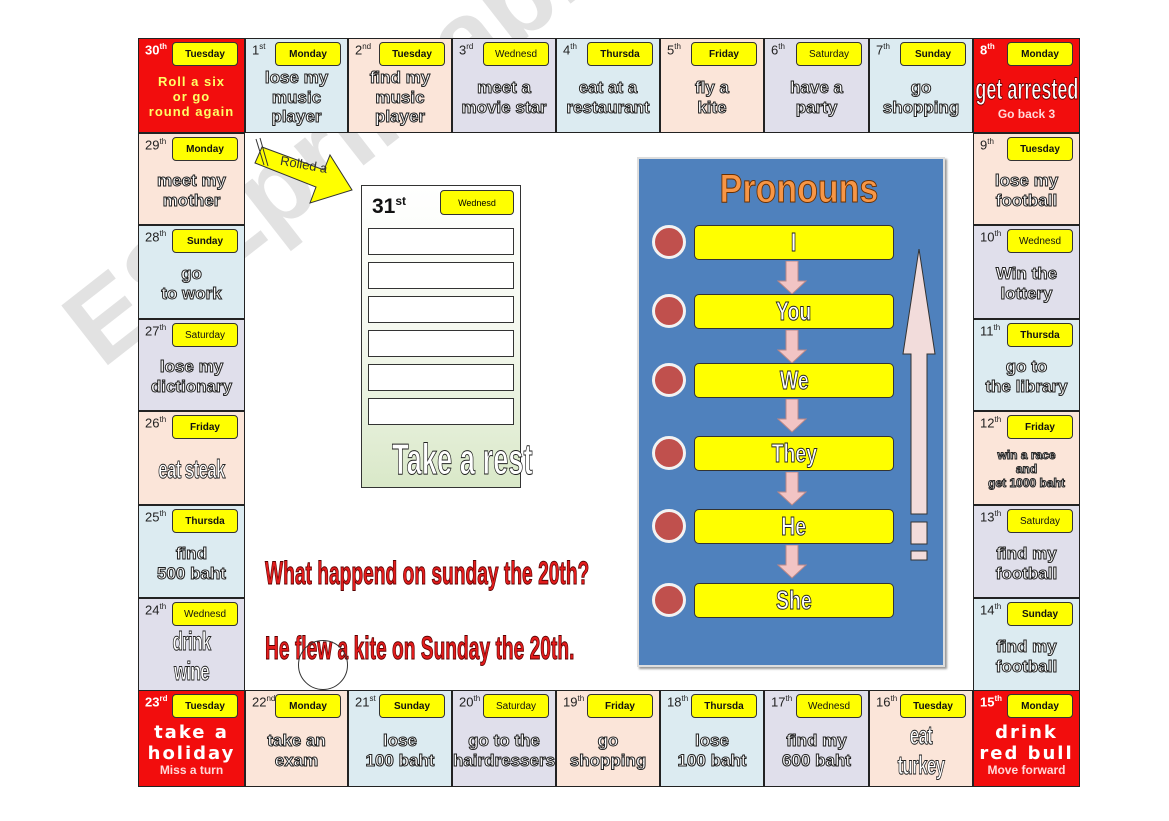 The height and width of the screenshot is (821, 1169). I want to click on square-action: lose my dictionary, so click(191, 377).